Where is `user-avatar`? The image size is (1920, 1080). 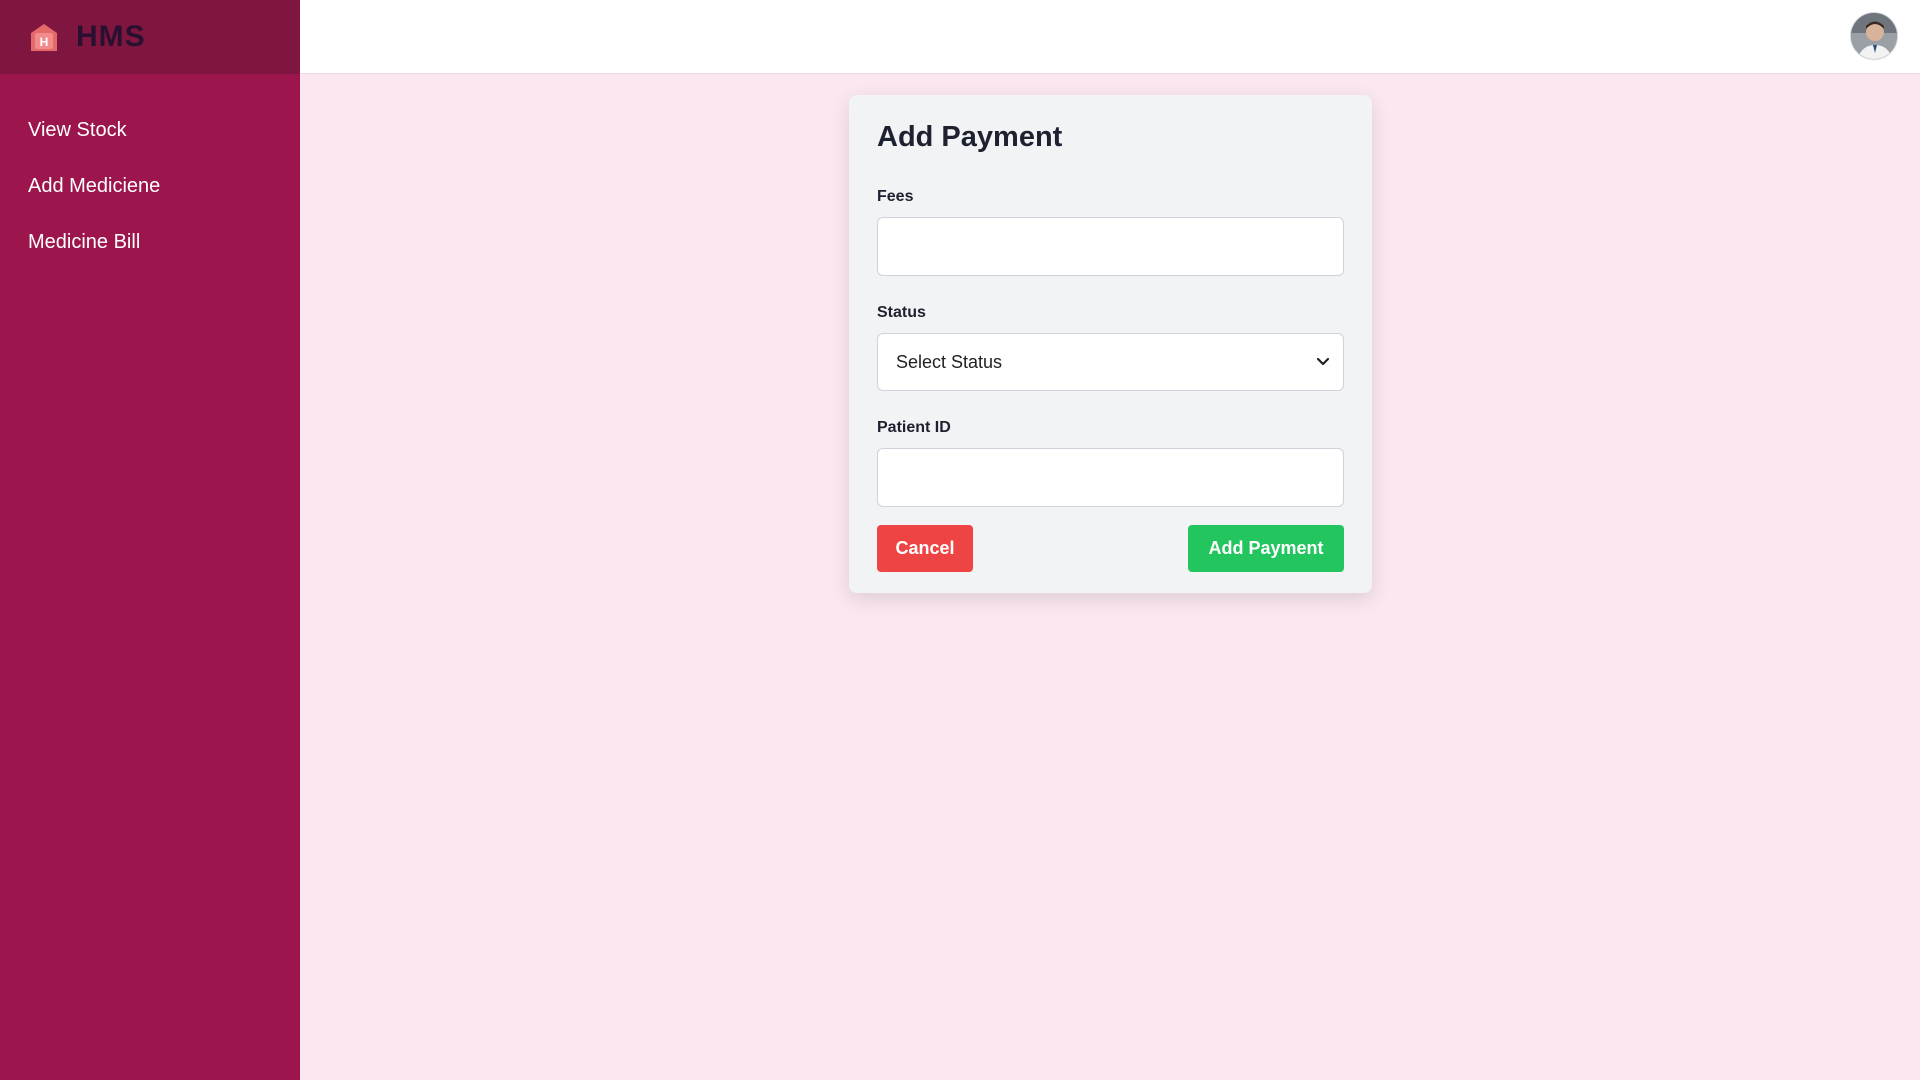 user-avatar is located at coordinates (1874, 36).